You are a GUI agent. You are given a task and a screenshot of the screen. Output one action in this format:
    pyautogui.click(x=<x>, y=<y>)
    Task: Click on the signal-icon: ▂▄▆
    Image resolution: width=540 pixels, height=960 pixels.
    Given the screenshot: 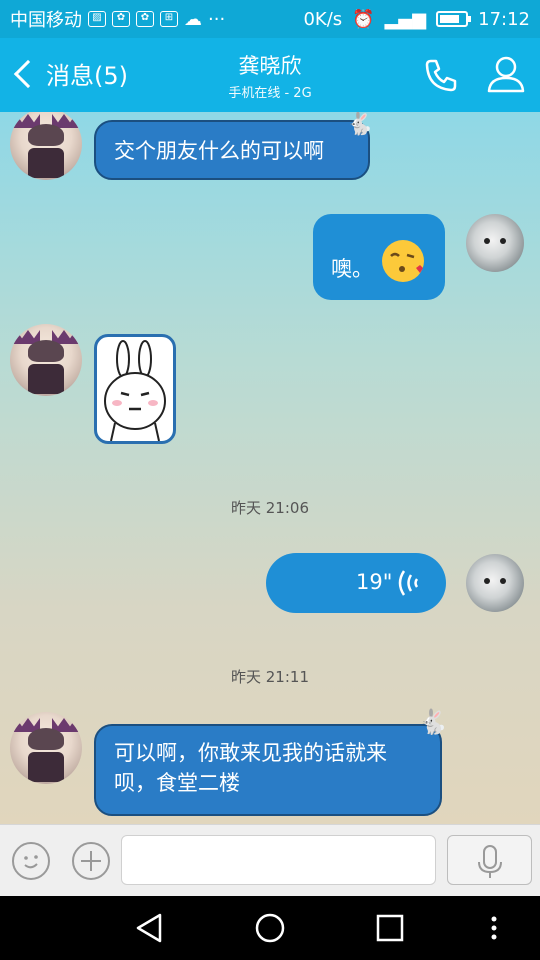 What is the action you would take?
    pyautogui.click(x=405, y=19)
    